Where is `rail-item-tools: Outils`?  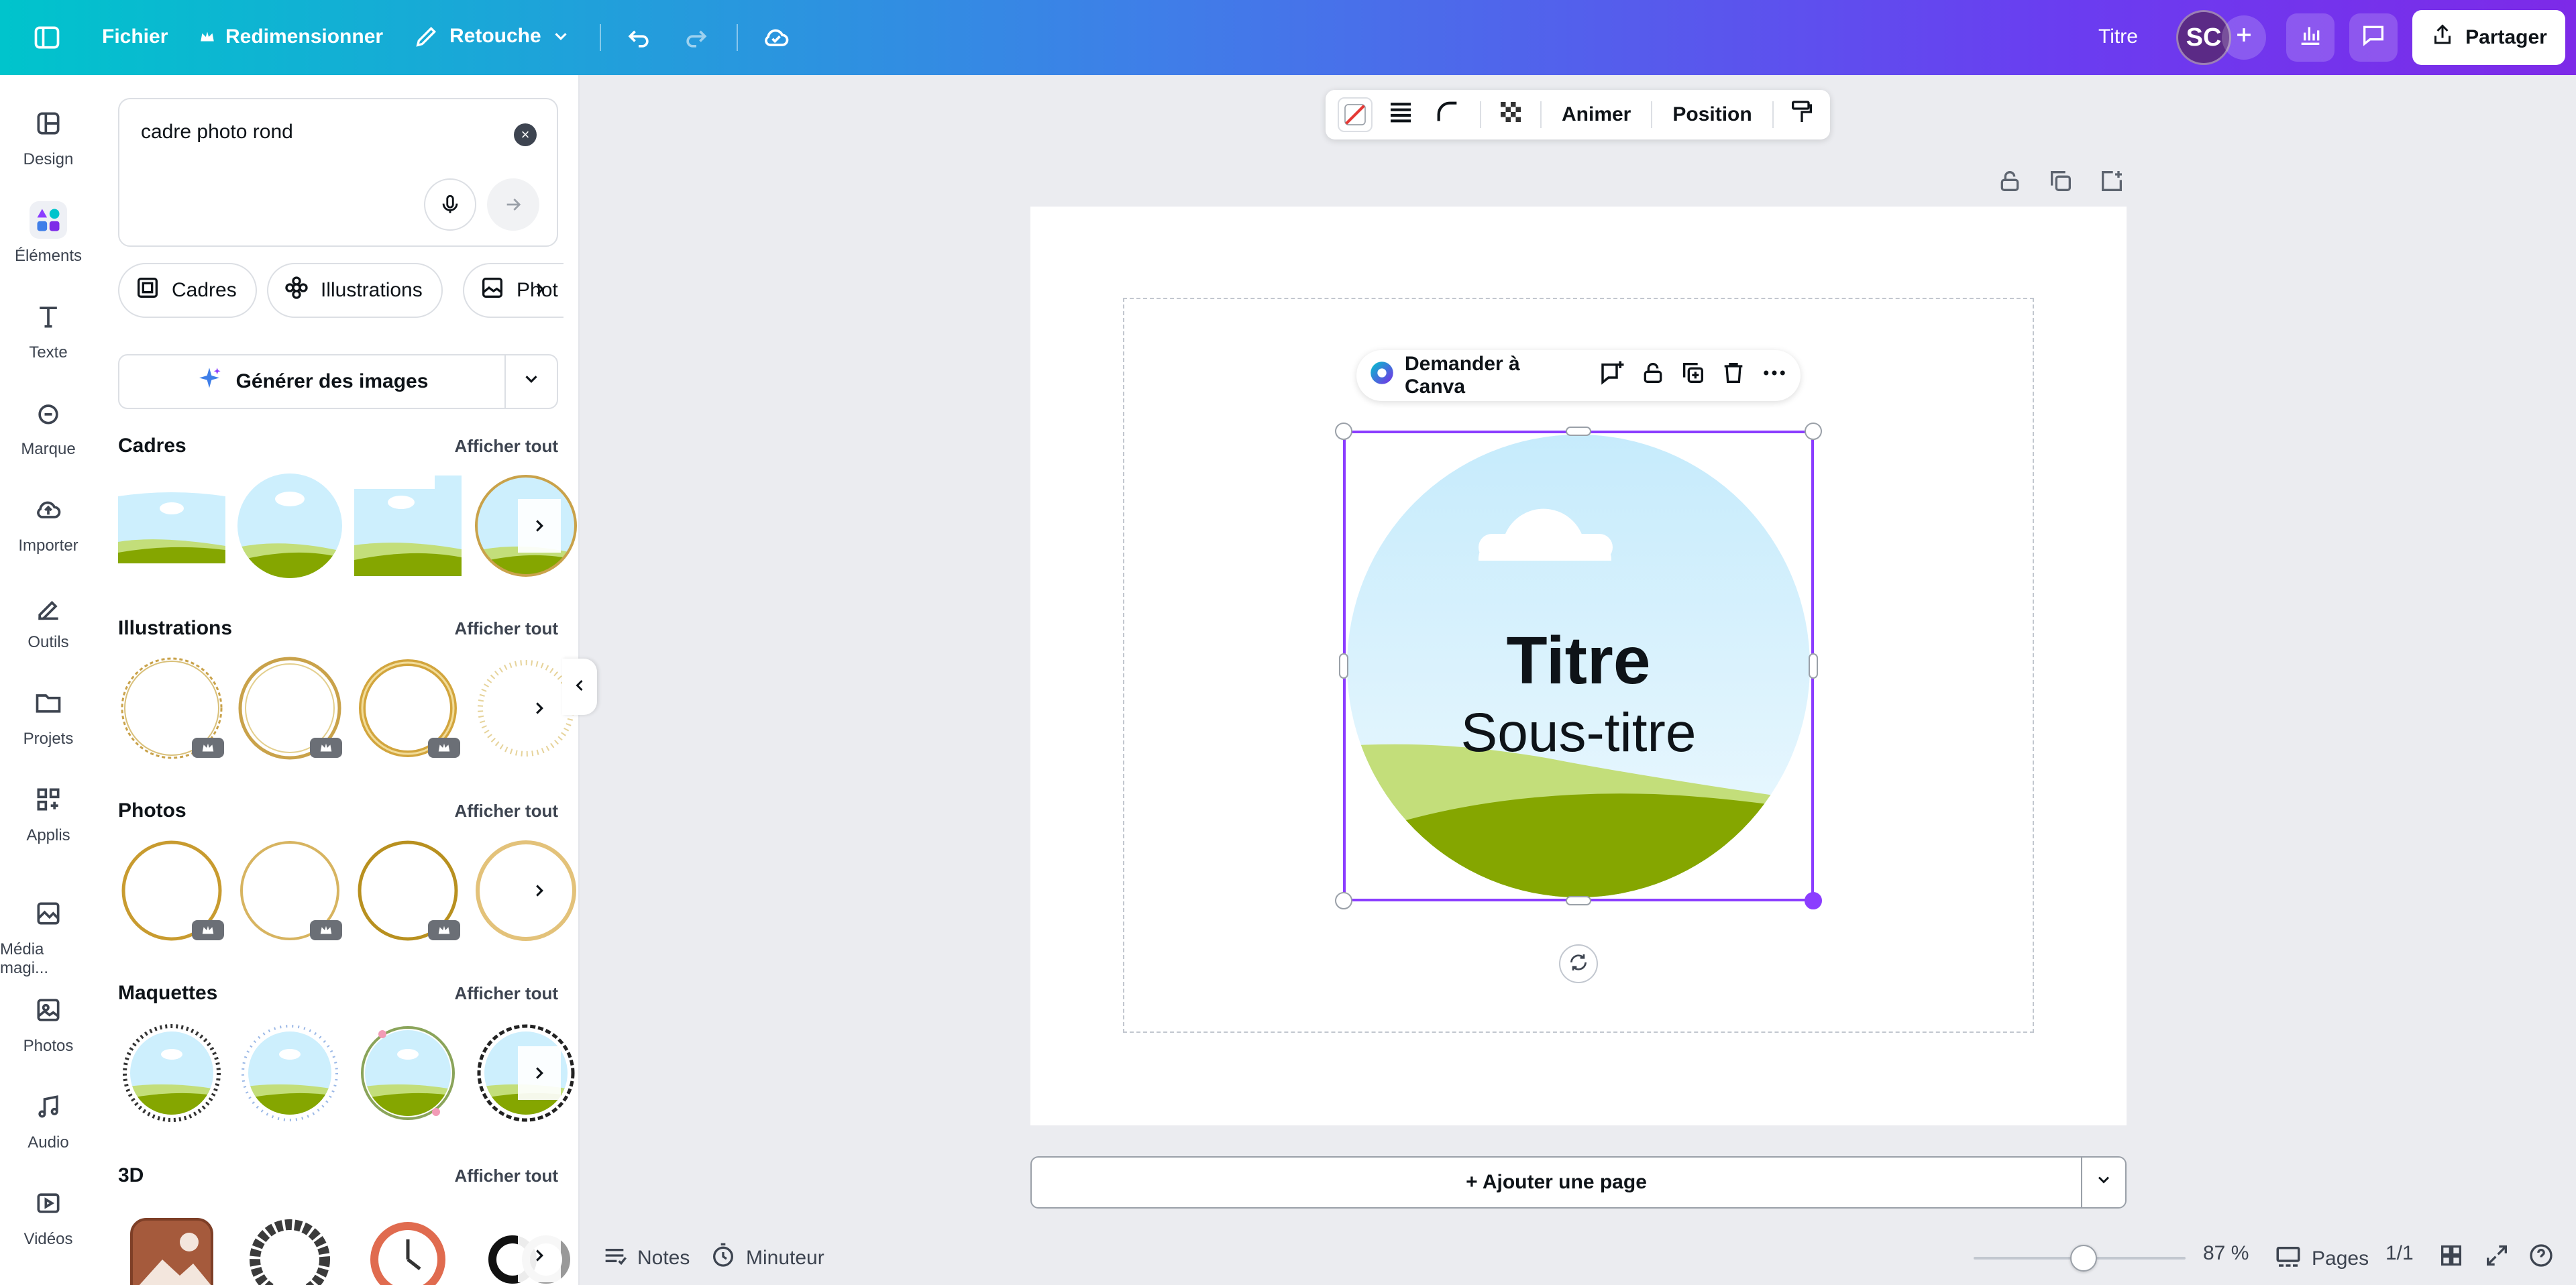 rail-item-tools: Outils is located at coordinates (48, 620).